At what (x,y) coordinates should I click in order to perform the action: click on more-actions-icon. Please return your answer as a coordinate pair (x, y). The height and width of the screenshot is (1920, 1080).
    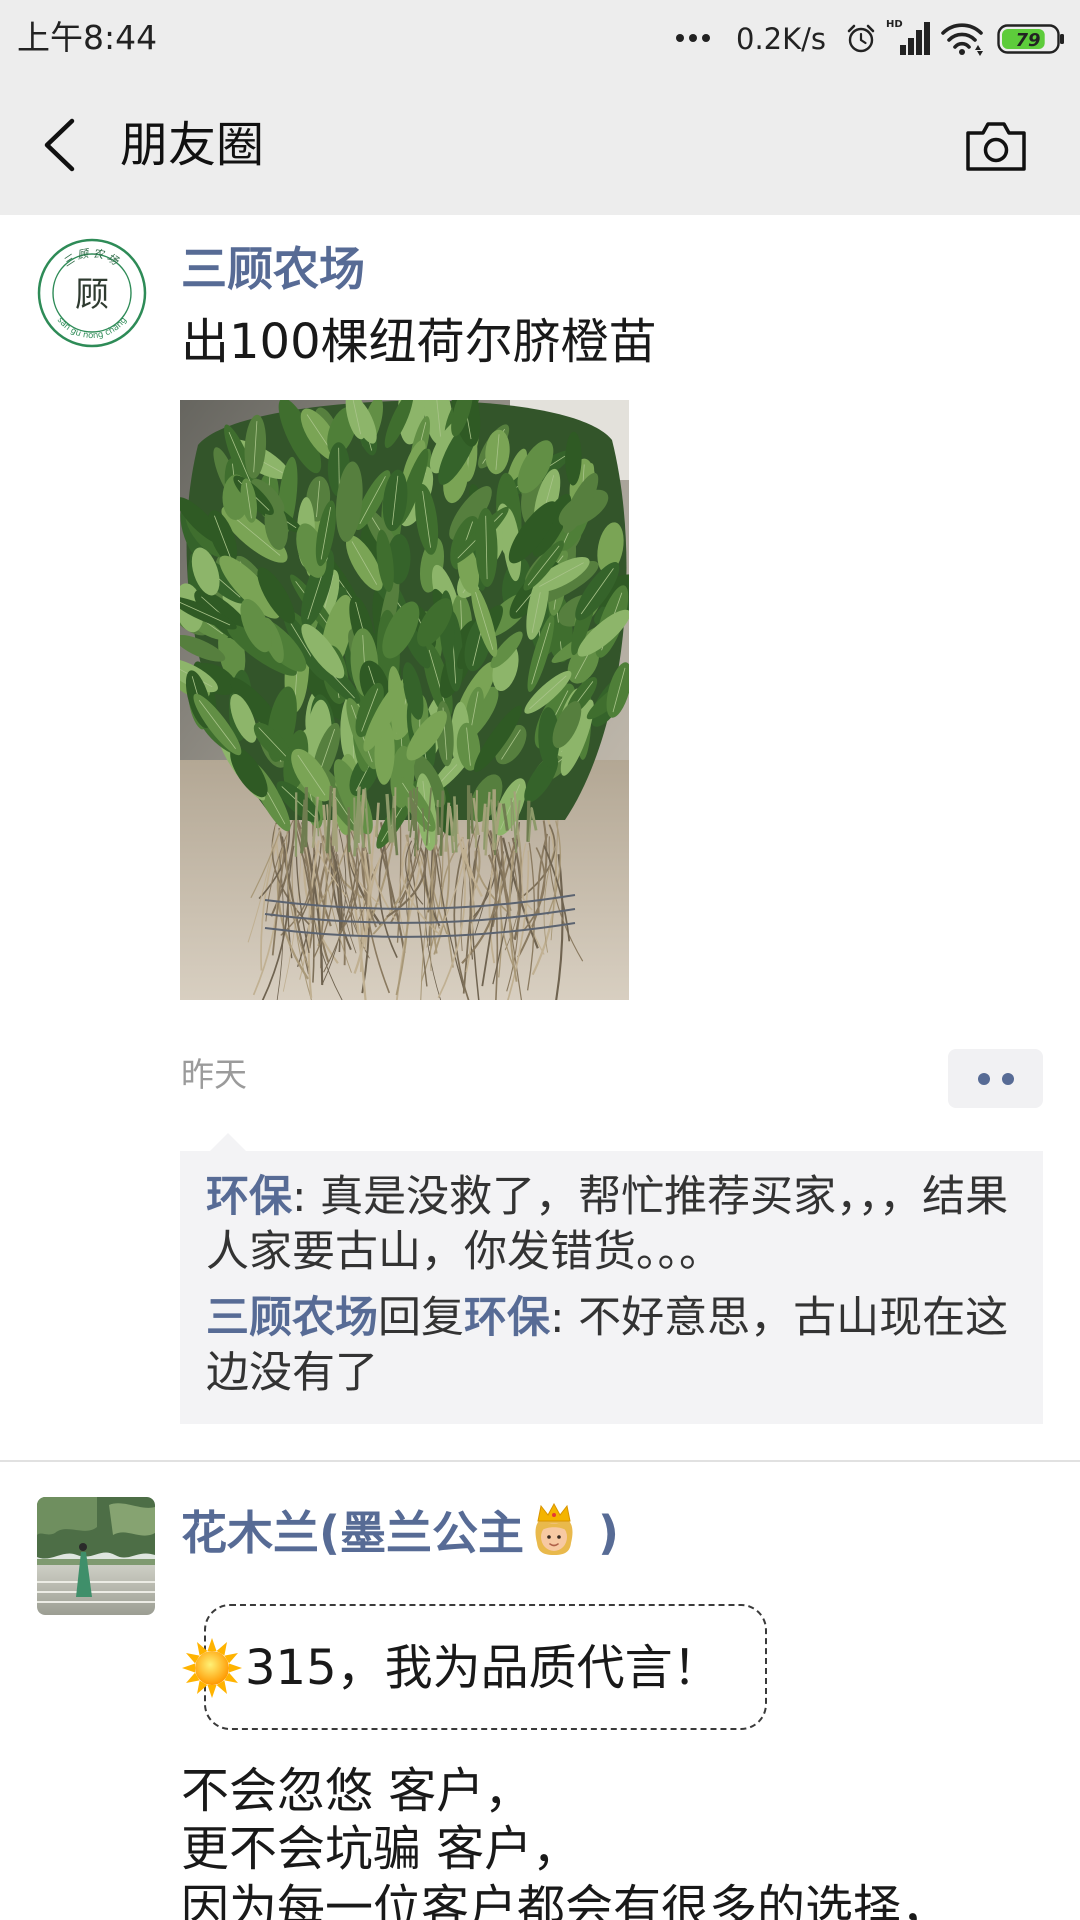
    Looking at the image, I should click on (996, 1079).